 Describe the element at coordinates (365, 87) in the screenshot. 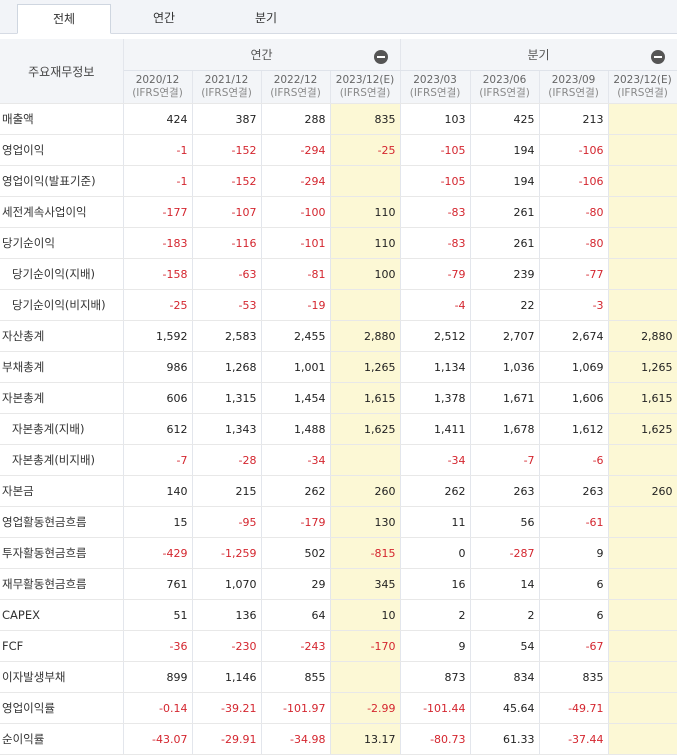

I see `period-header: 2023/12(E) (IFRS연결)` at that location.